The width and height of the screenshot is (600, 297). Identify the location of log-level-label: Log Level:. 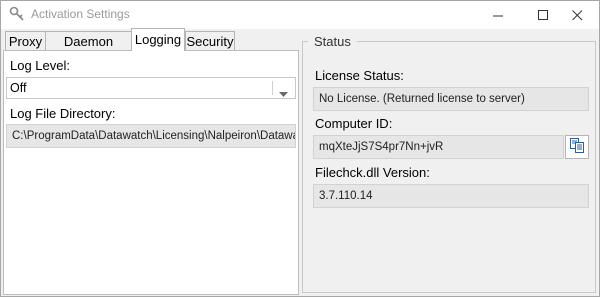
(40, 65).